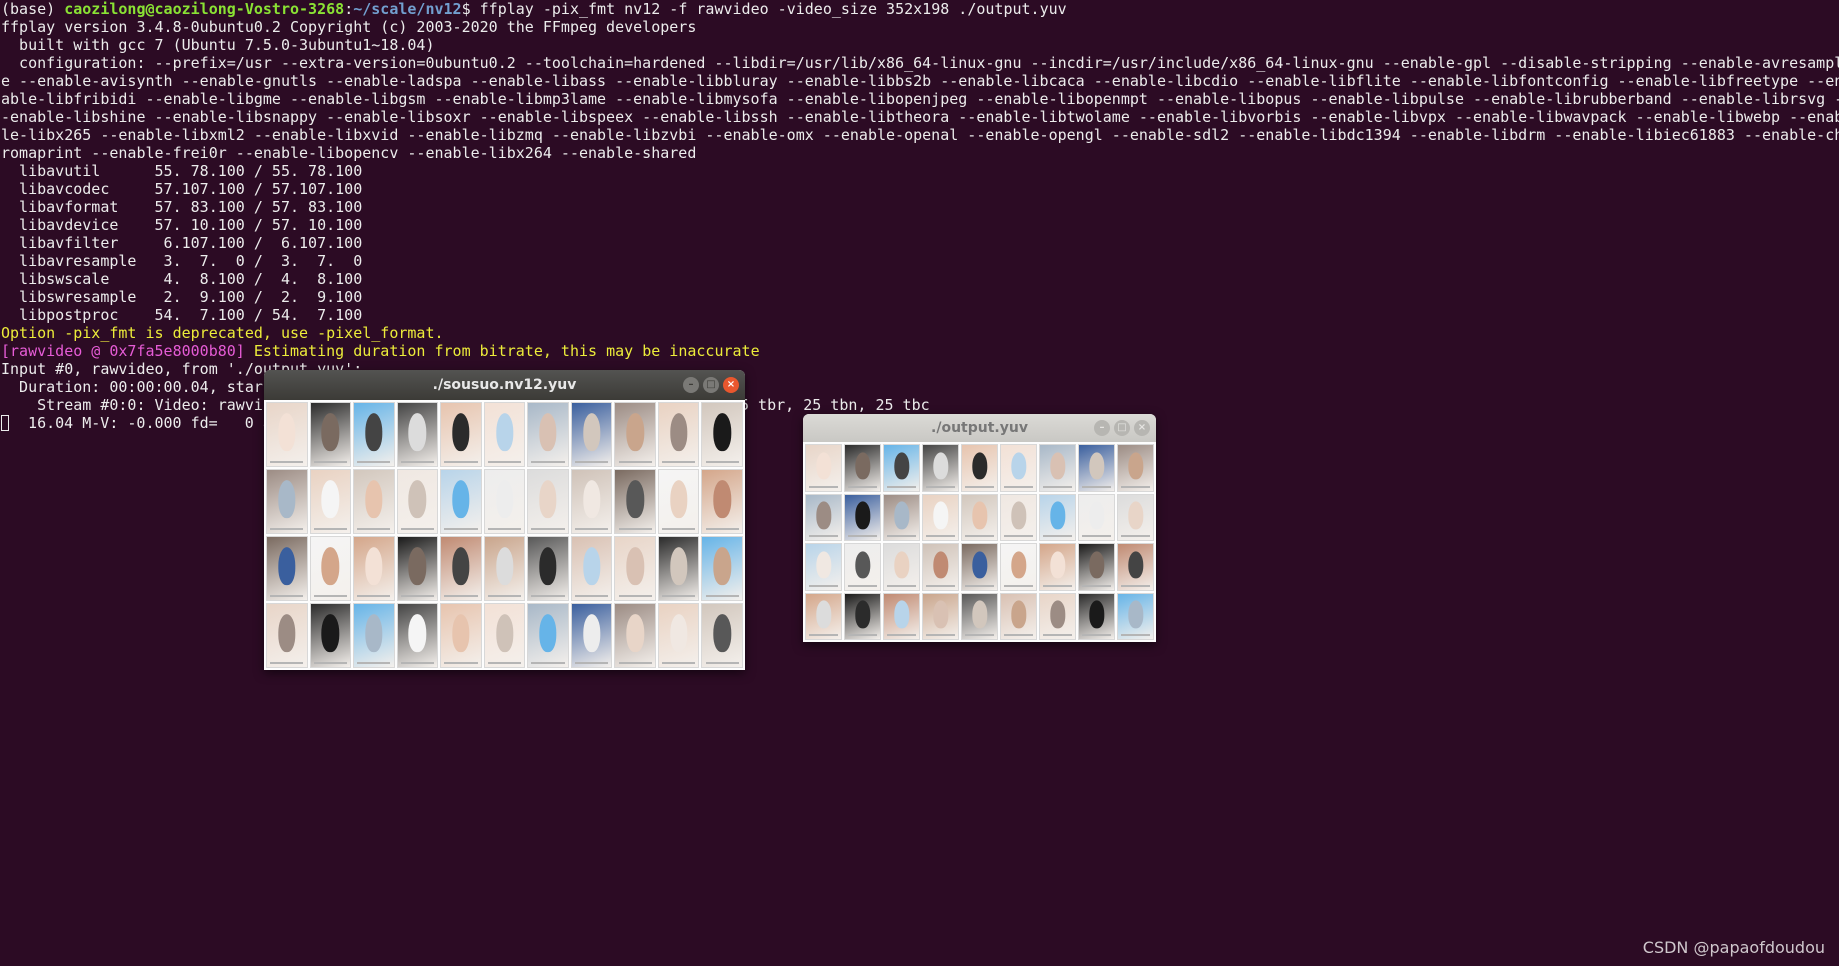 This screenshot has width=1839, height=966. I want to click on prompt-env: (base), so click(33, 9).